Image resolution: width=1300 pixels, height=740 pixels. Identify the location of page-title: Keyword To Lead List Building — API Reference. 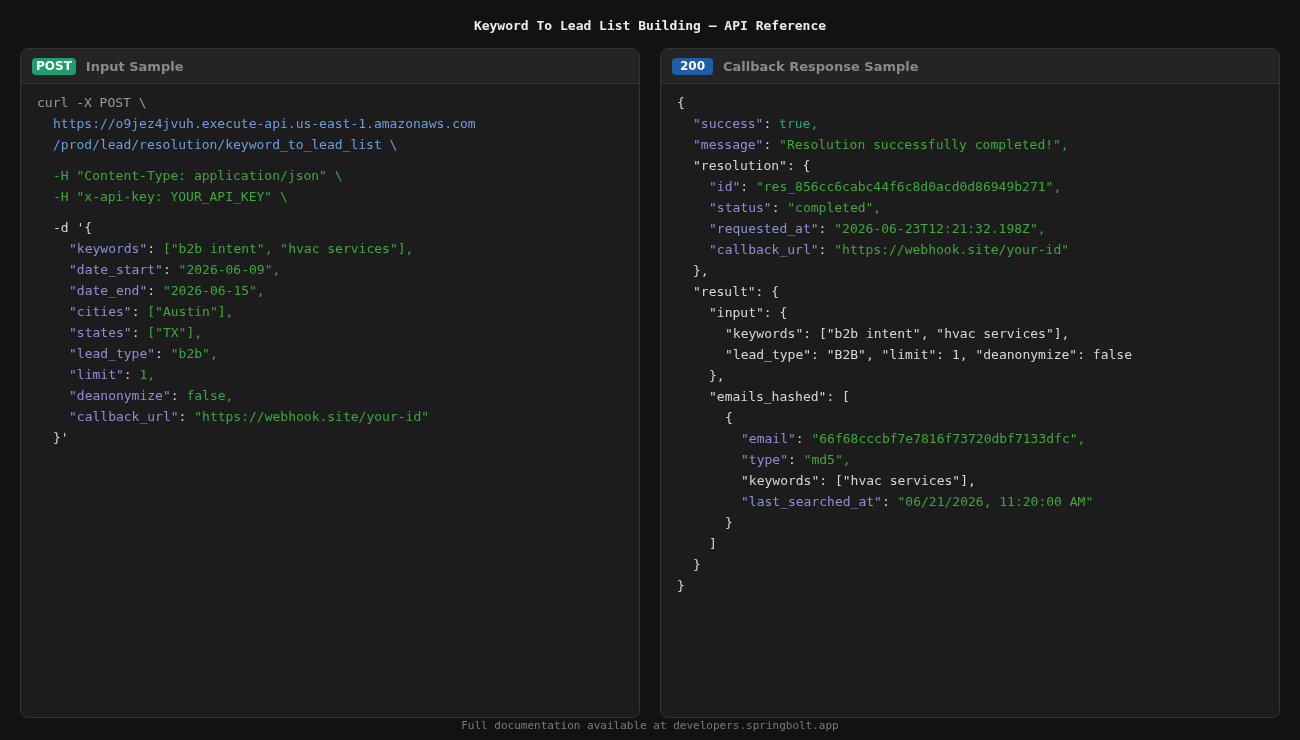
(650, 26).